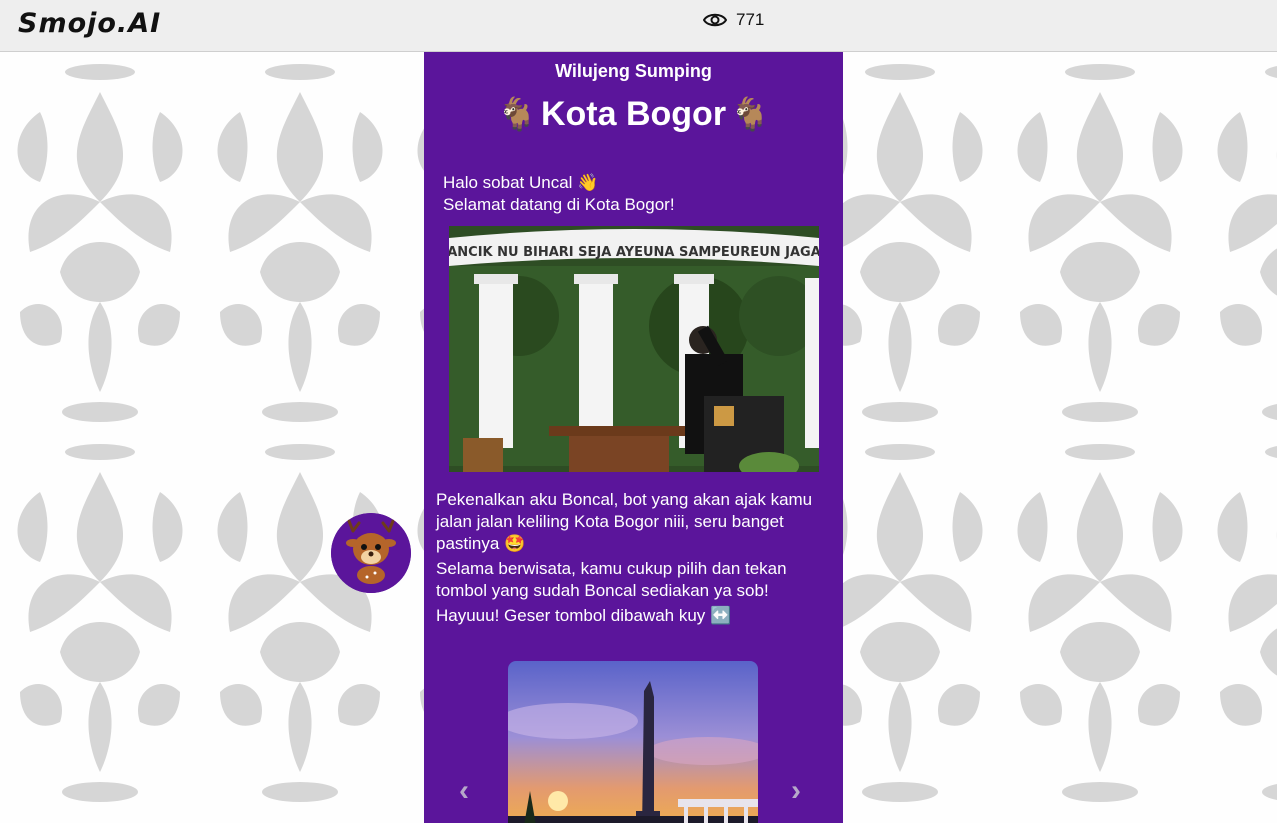 The width and height of the screenshot is (1277, 823). What do you see at coordinates (584, 615) in the screenshot?
I see `bot-paragraph-3: Hayuuu! Geser tombol dibawah kuy ↔️` at bounding box center [584, 615].